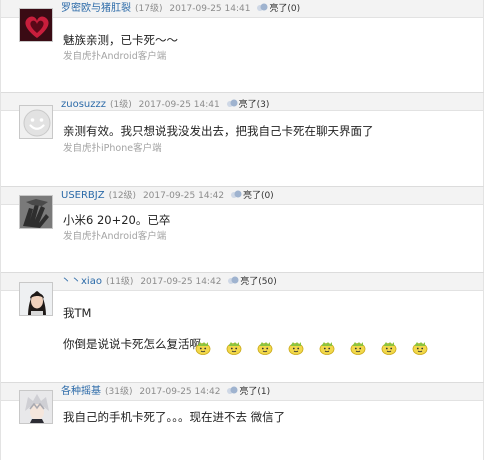 The width and height of the screenshot is (484, 460). I want to click on comment-text: 我TM, so click(77, 313).